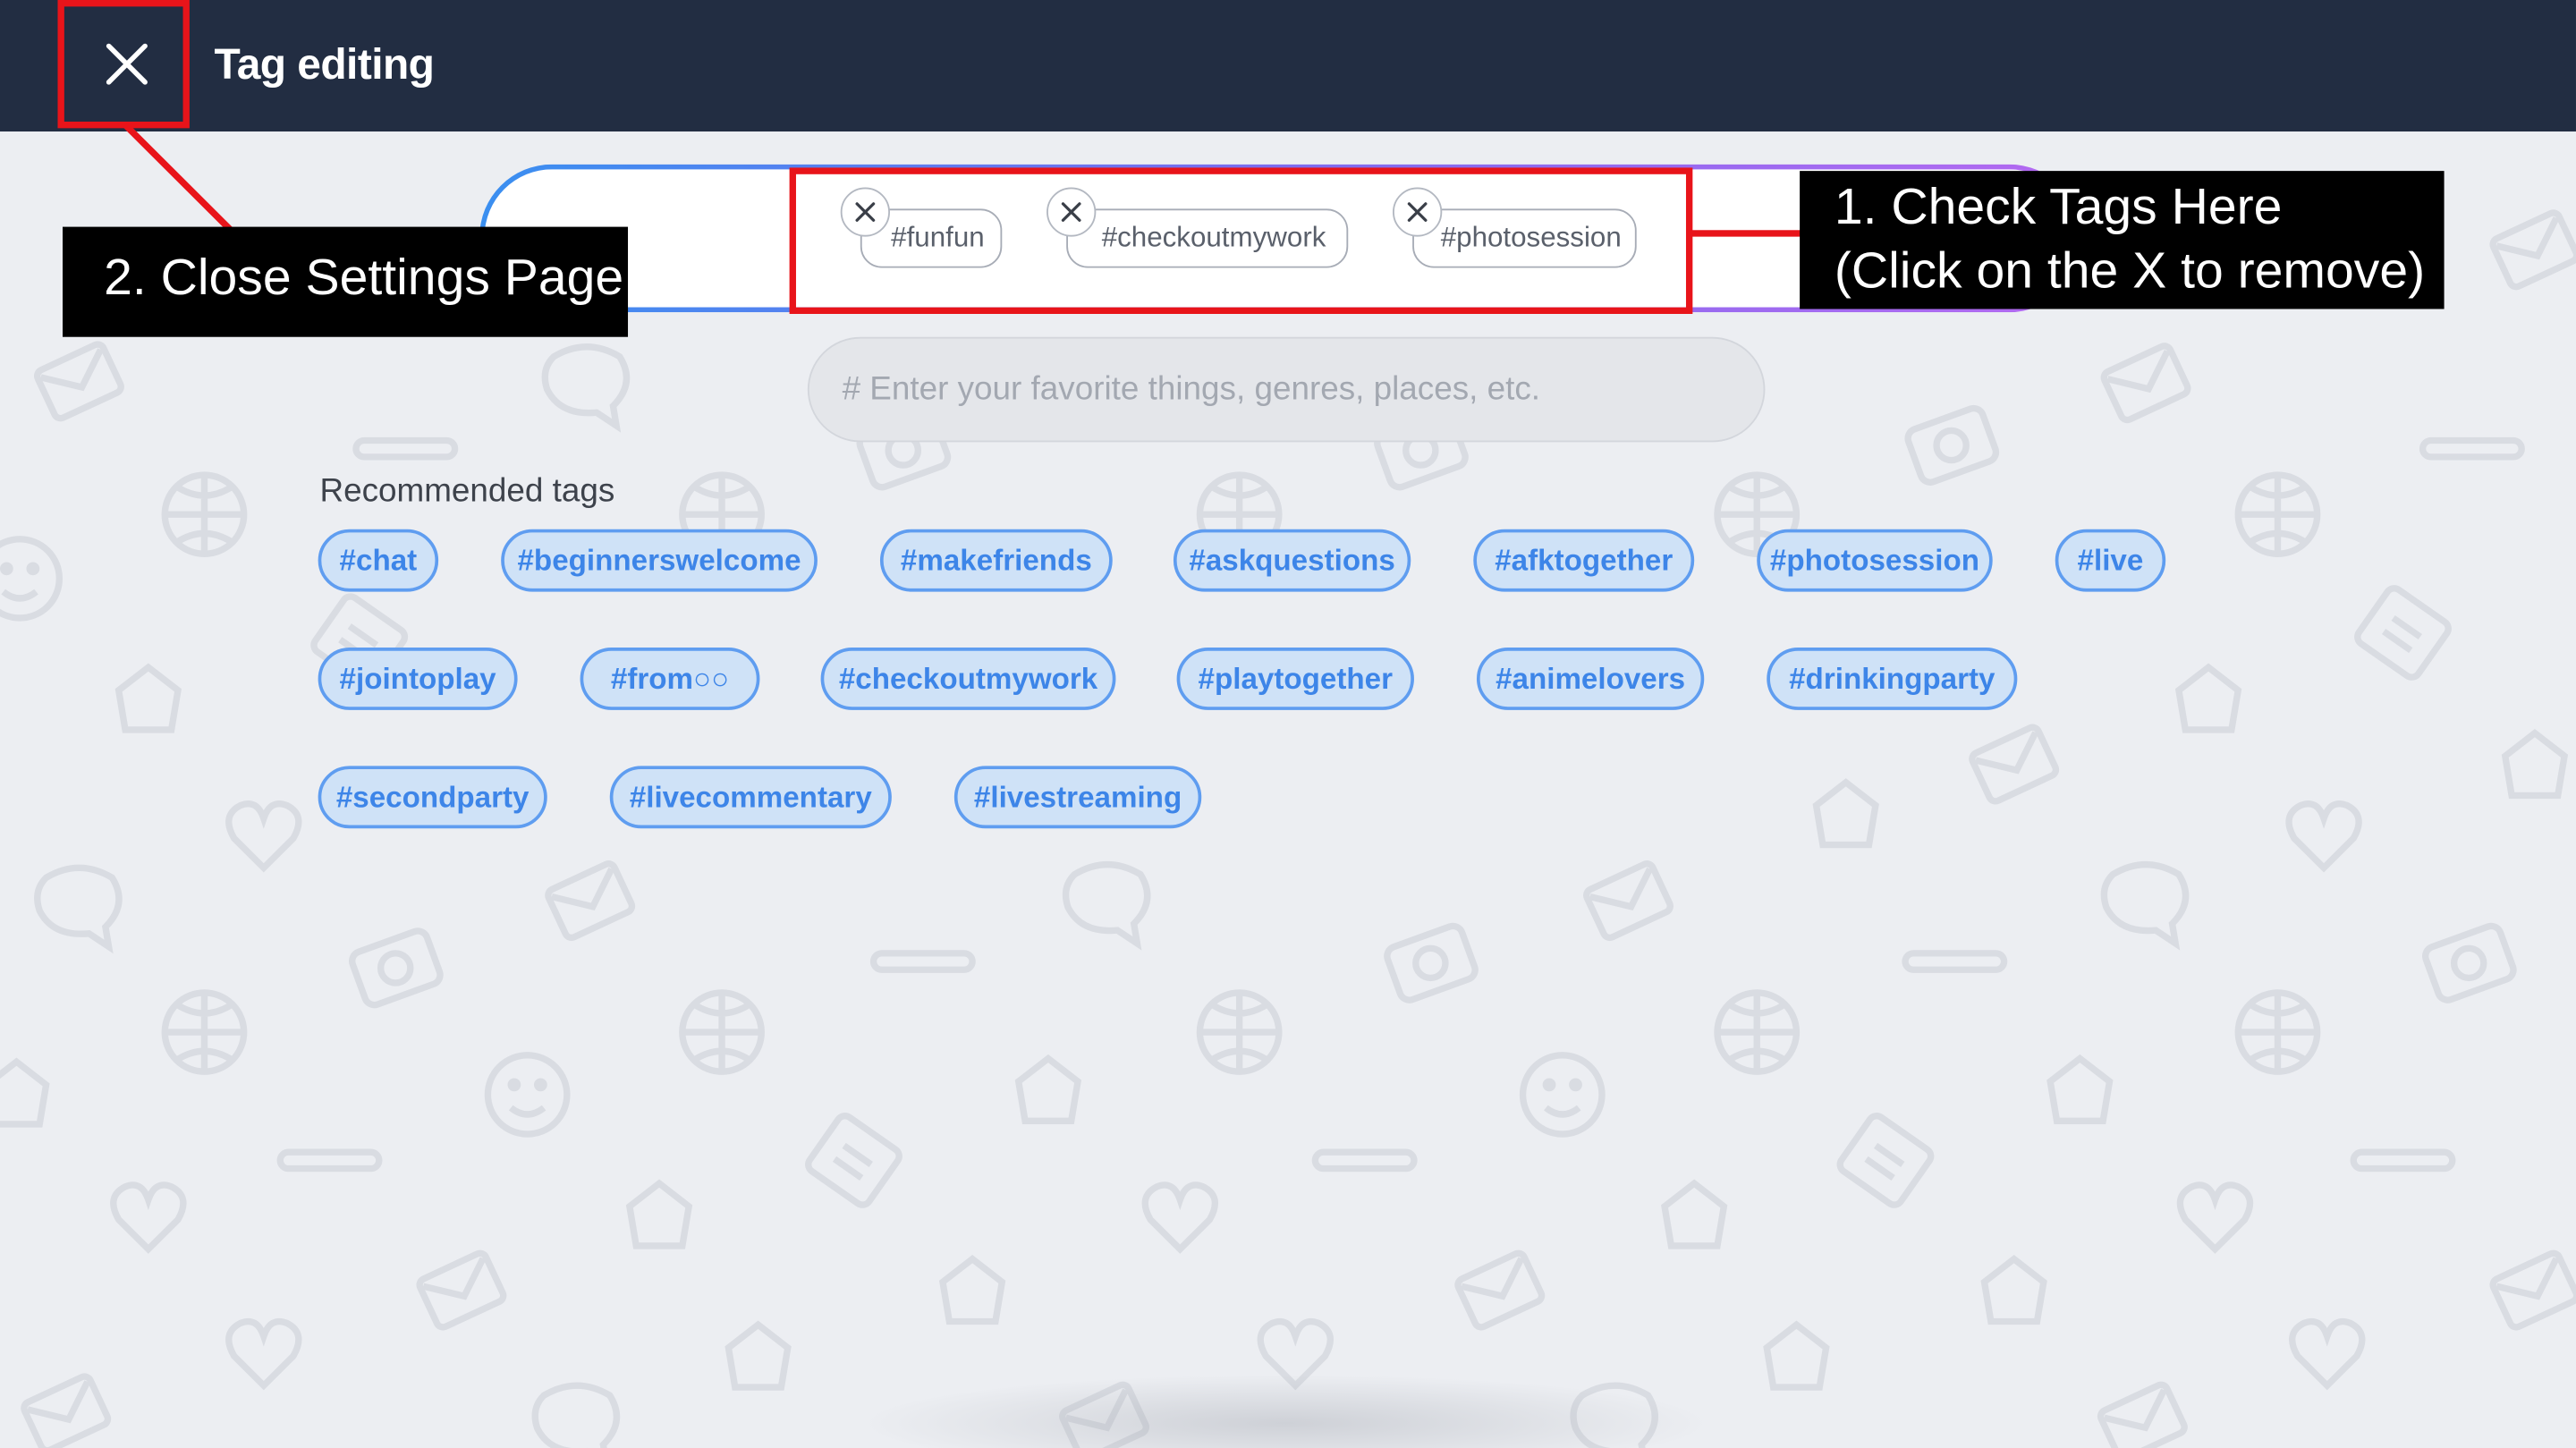 The width and height of the screenshot is (2576, 1448). Describe the element at coordinates (1747, 233) in the screenshot. I see `annotation-connector-tags` at that location.